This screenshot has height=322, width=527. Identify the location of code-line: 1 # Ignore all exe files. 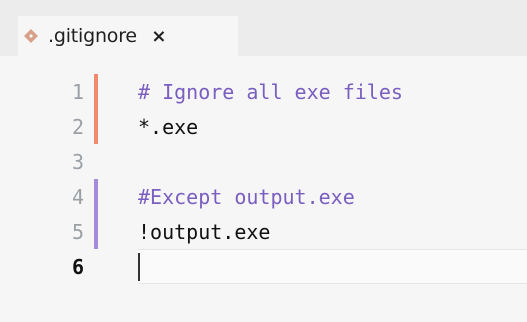
(263, 91).